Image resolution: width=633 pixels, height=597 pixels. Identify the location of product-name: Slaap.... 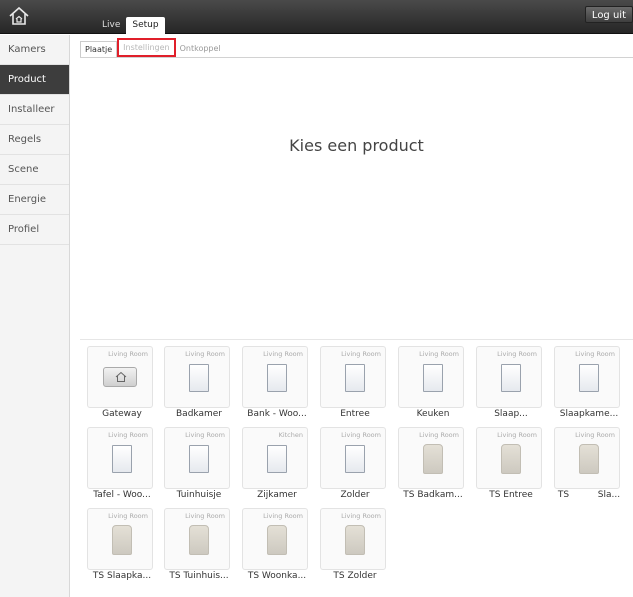
(511, 414).